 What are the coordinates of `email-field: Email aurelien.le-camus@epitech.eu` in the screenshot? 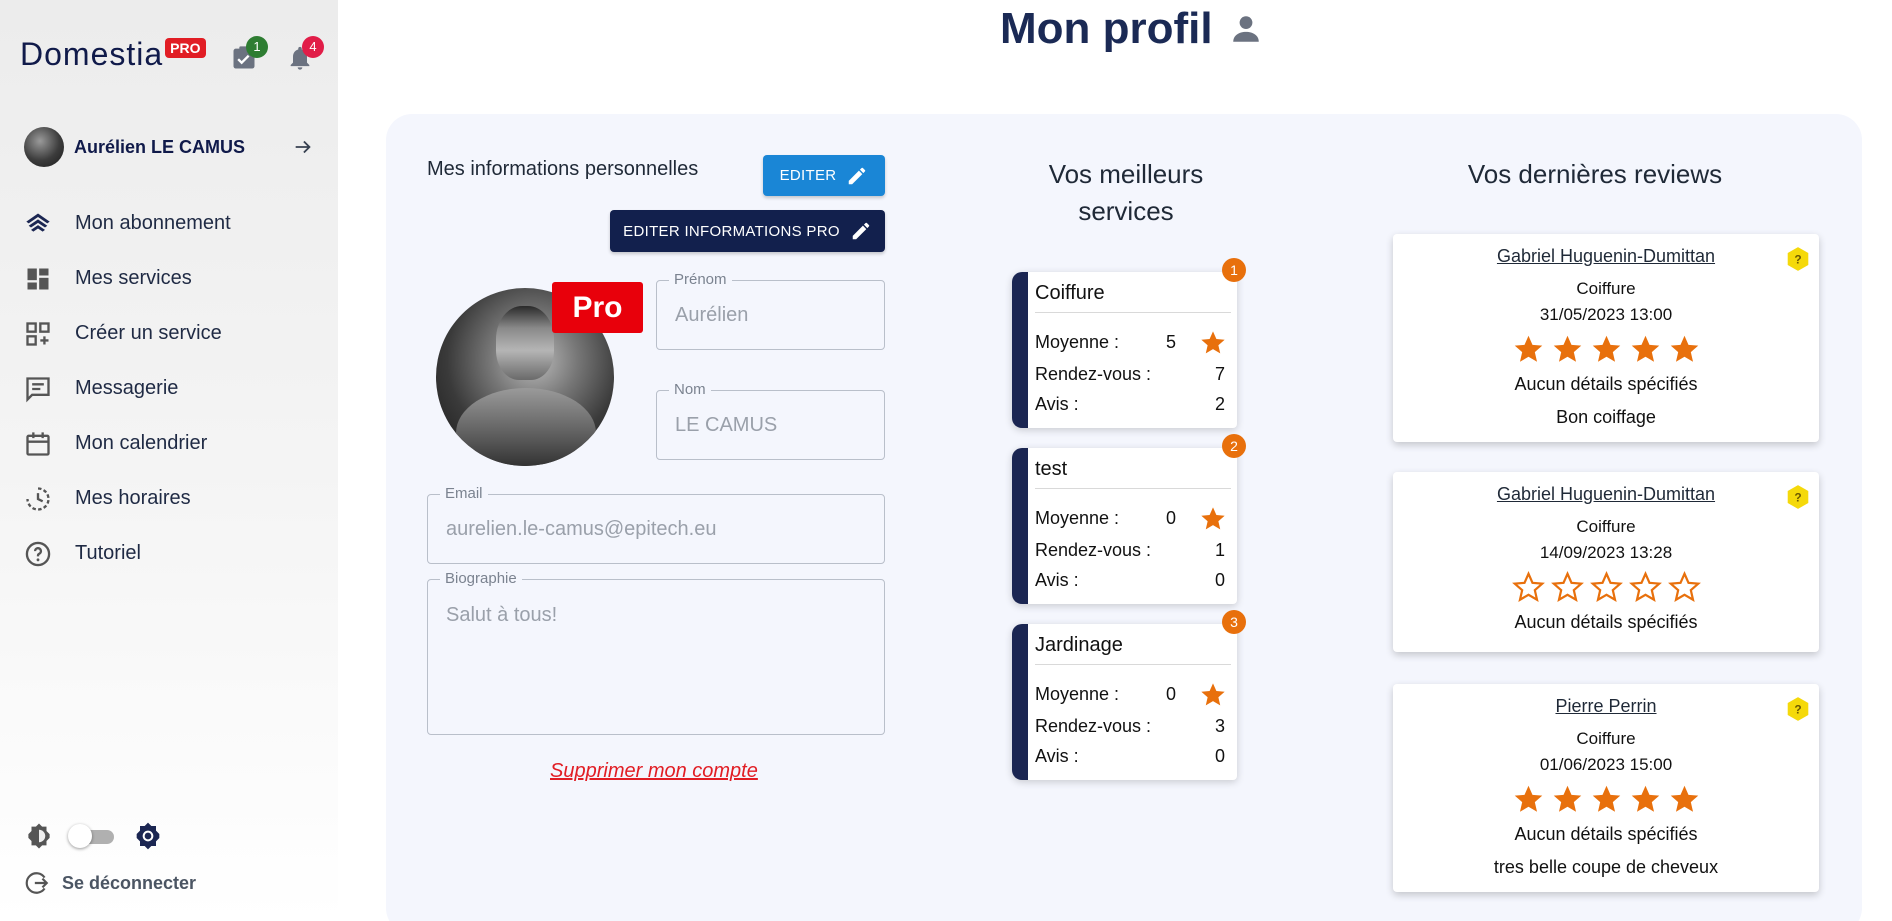 It's located at (656, 524).